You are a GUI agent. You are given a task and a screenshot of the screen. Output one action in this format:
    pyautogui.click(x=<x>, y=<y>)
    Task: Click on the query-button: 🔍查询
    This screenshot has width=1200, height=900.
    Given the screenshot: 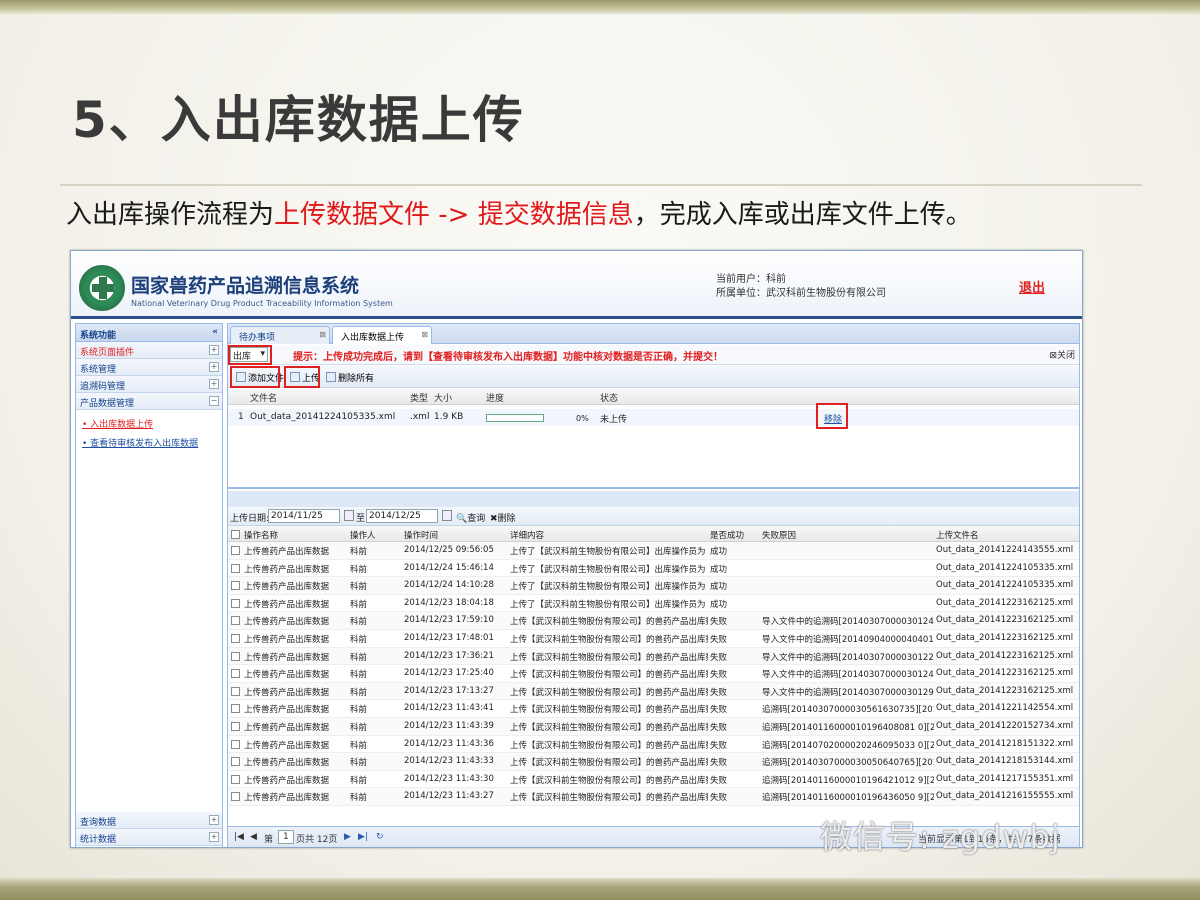 What is the action you would take?
    pyautogui.click(x=470, y=517)
    